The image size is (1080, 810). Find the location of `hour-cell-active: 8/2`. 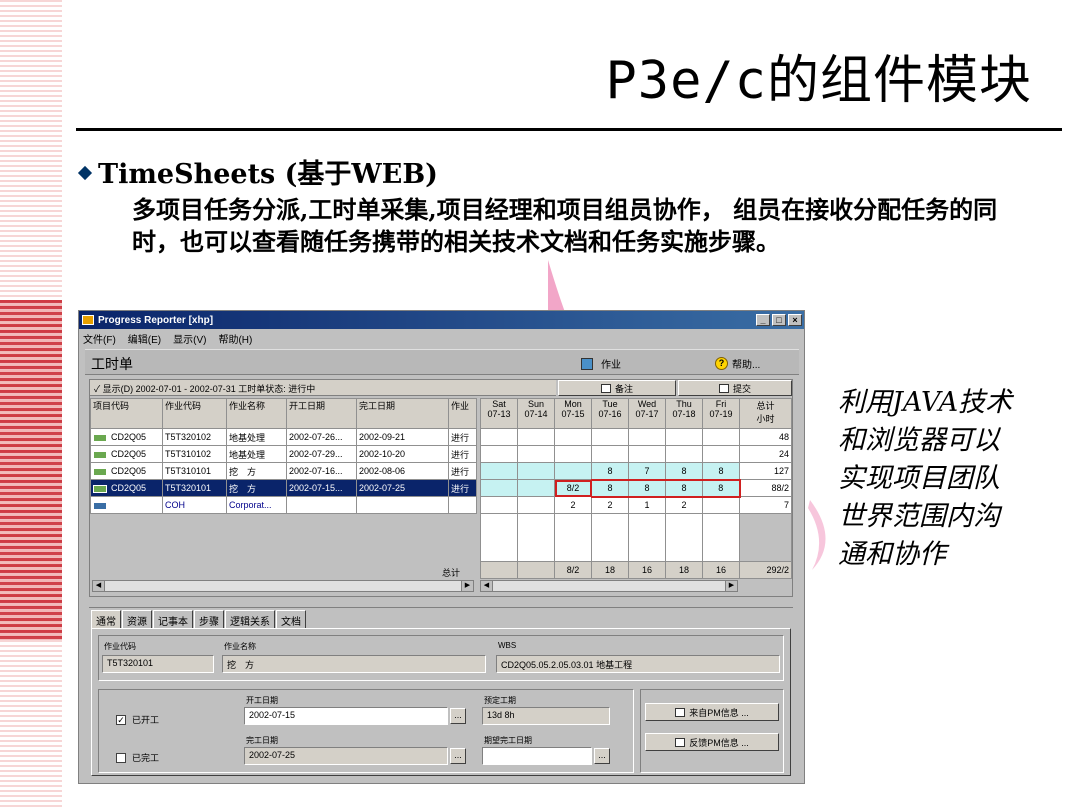

hour-cell-active: 8/2 is located at coordinates (573, 488).